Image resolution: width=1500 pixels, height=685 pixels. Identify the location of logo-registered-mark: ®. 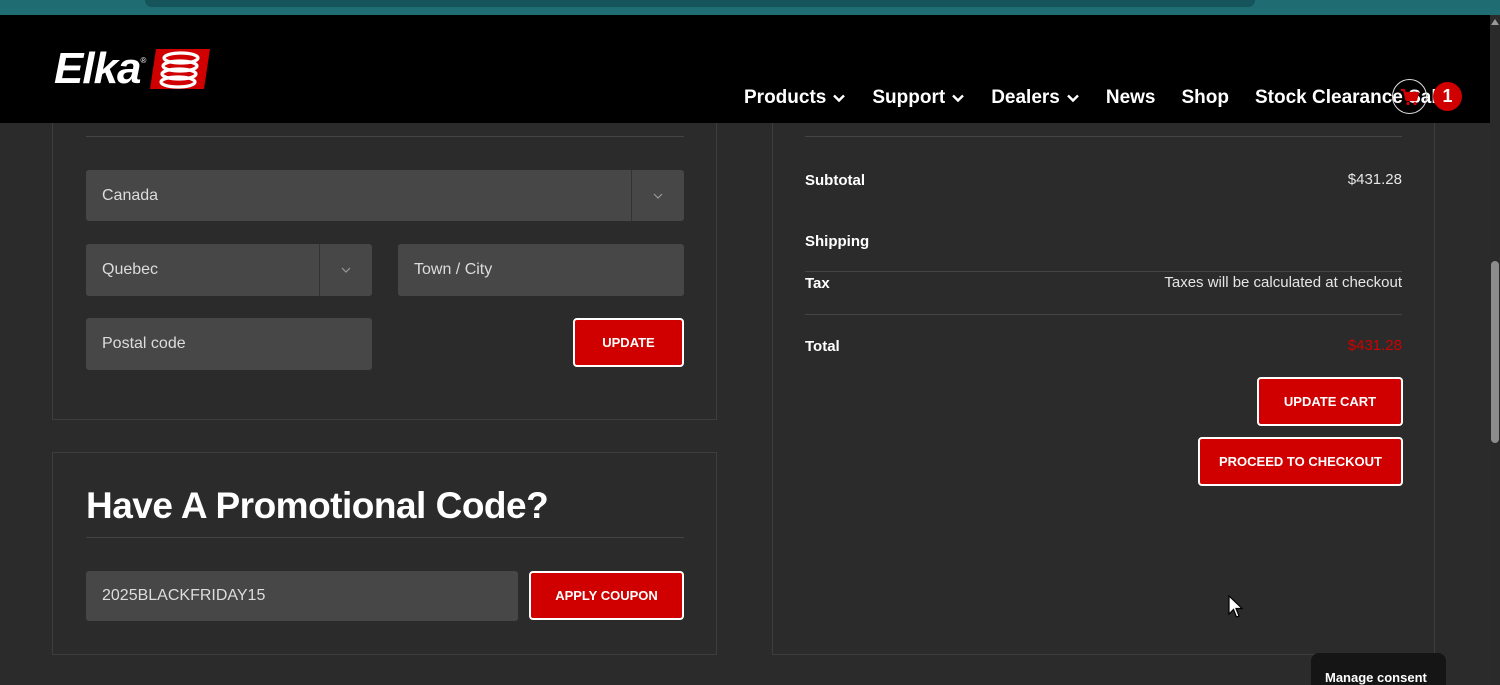
(143, 60).